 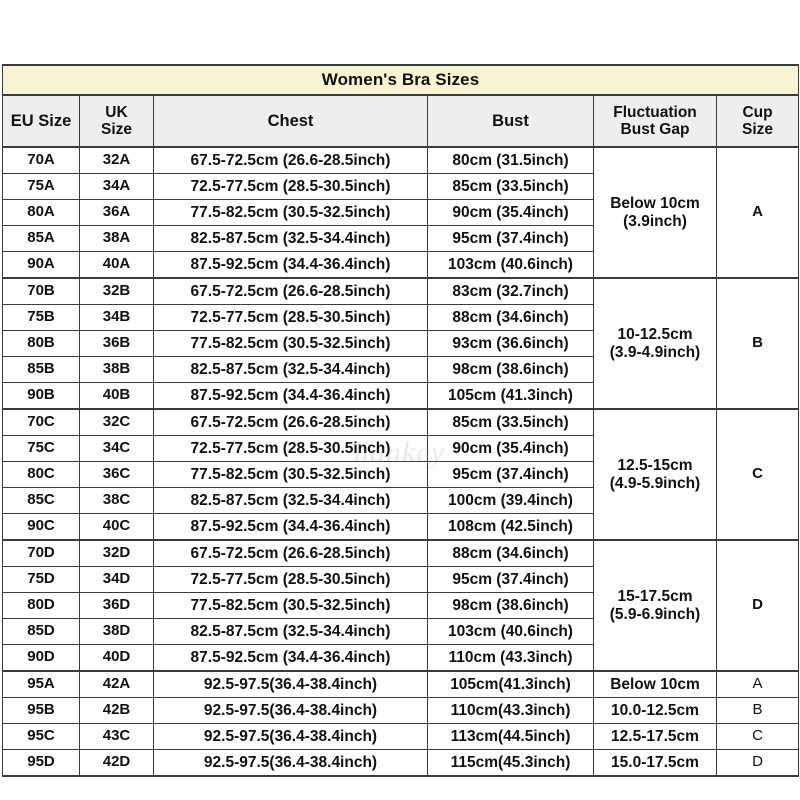 I want to click on cell-eu-size: 70B, so click(x=41, y=291).